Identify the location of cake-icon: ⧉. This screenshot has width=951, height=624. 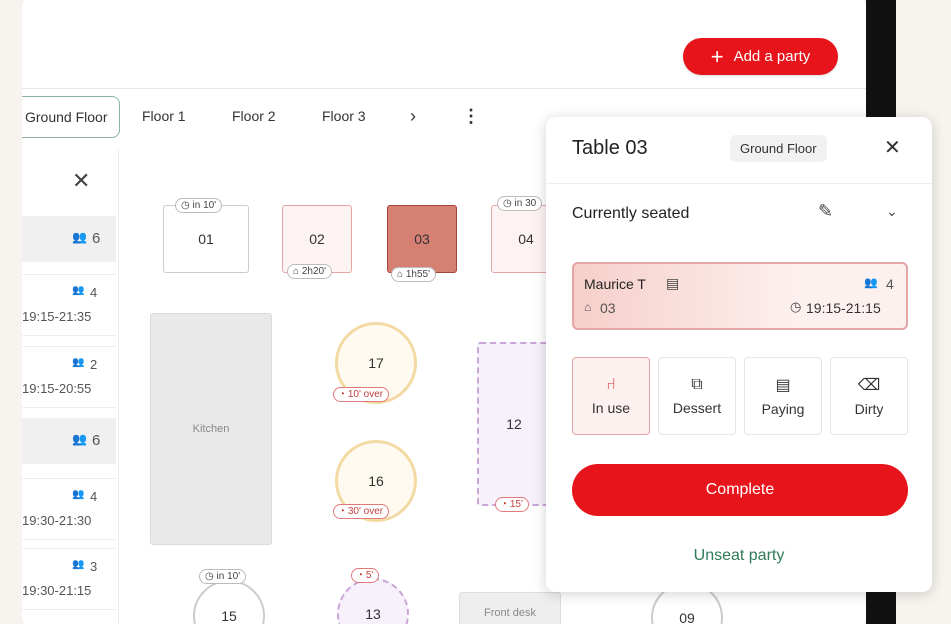
(697, 384).